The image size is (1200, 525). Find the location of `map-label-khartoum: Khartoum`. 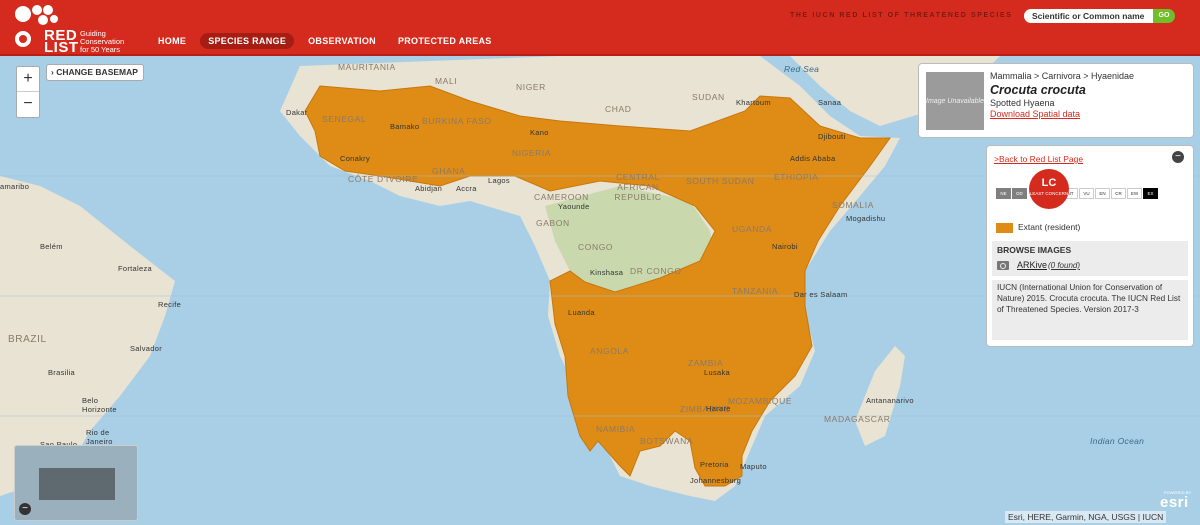

map-label-khartoum: Khartoum is located at coordinates (753, 102).